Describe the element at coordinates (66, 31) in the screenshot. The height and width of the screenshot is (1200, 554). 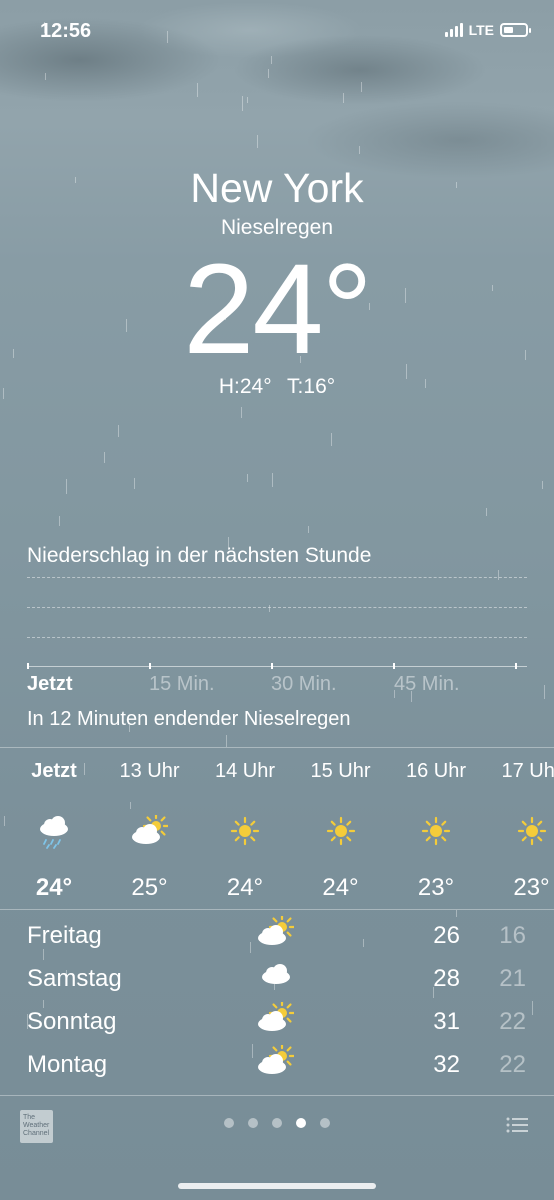
I see `status-time: 12:56` at that location.